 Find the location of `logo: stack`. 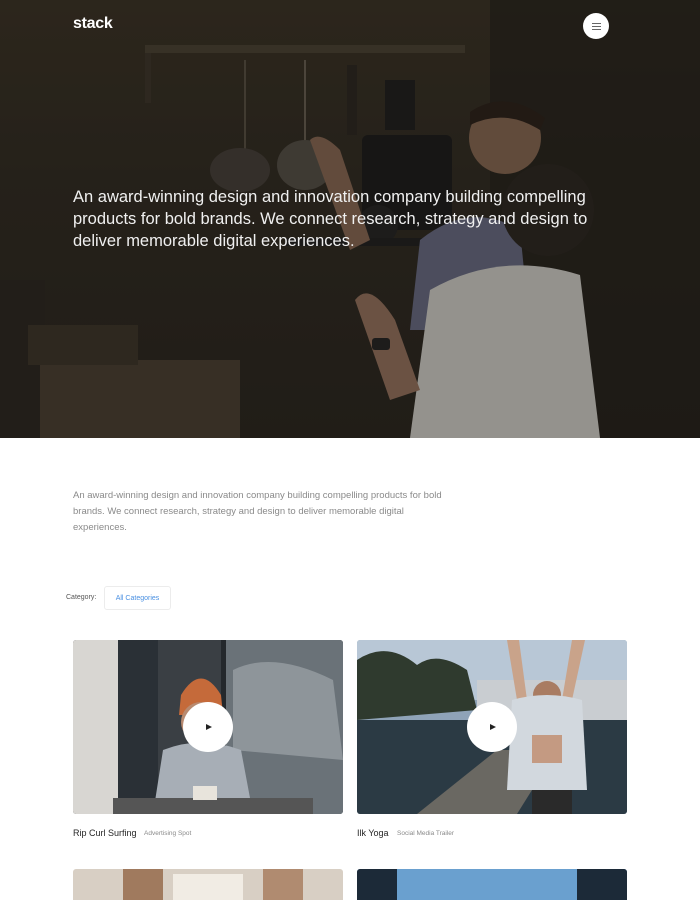

logo: stack is located at coordinates (93, 24).